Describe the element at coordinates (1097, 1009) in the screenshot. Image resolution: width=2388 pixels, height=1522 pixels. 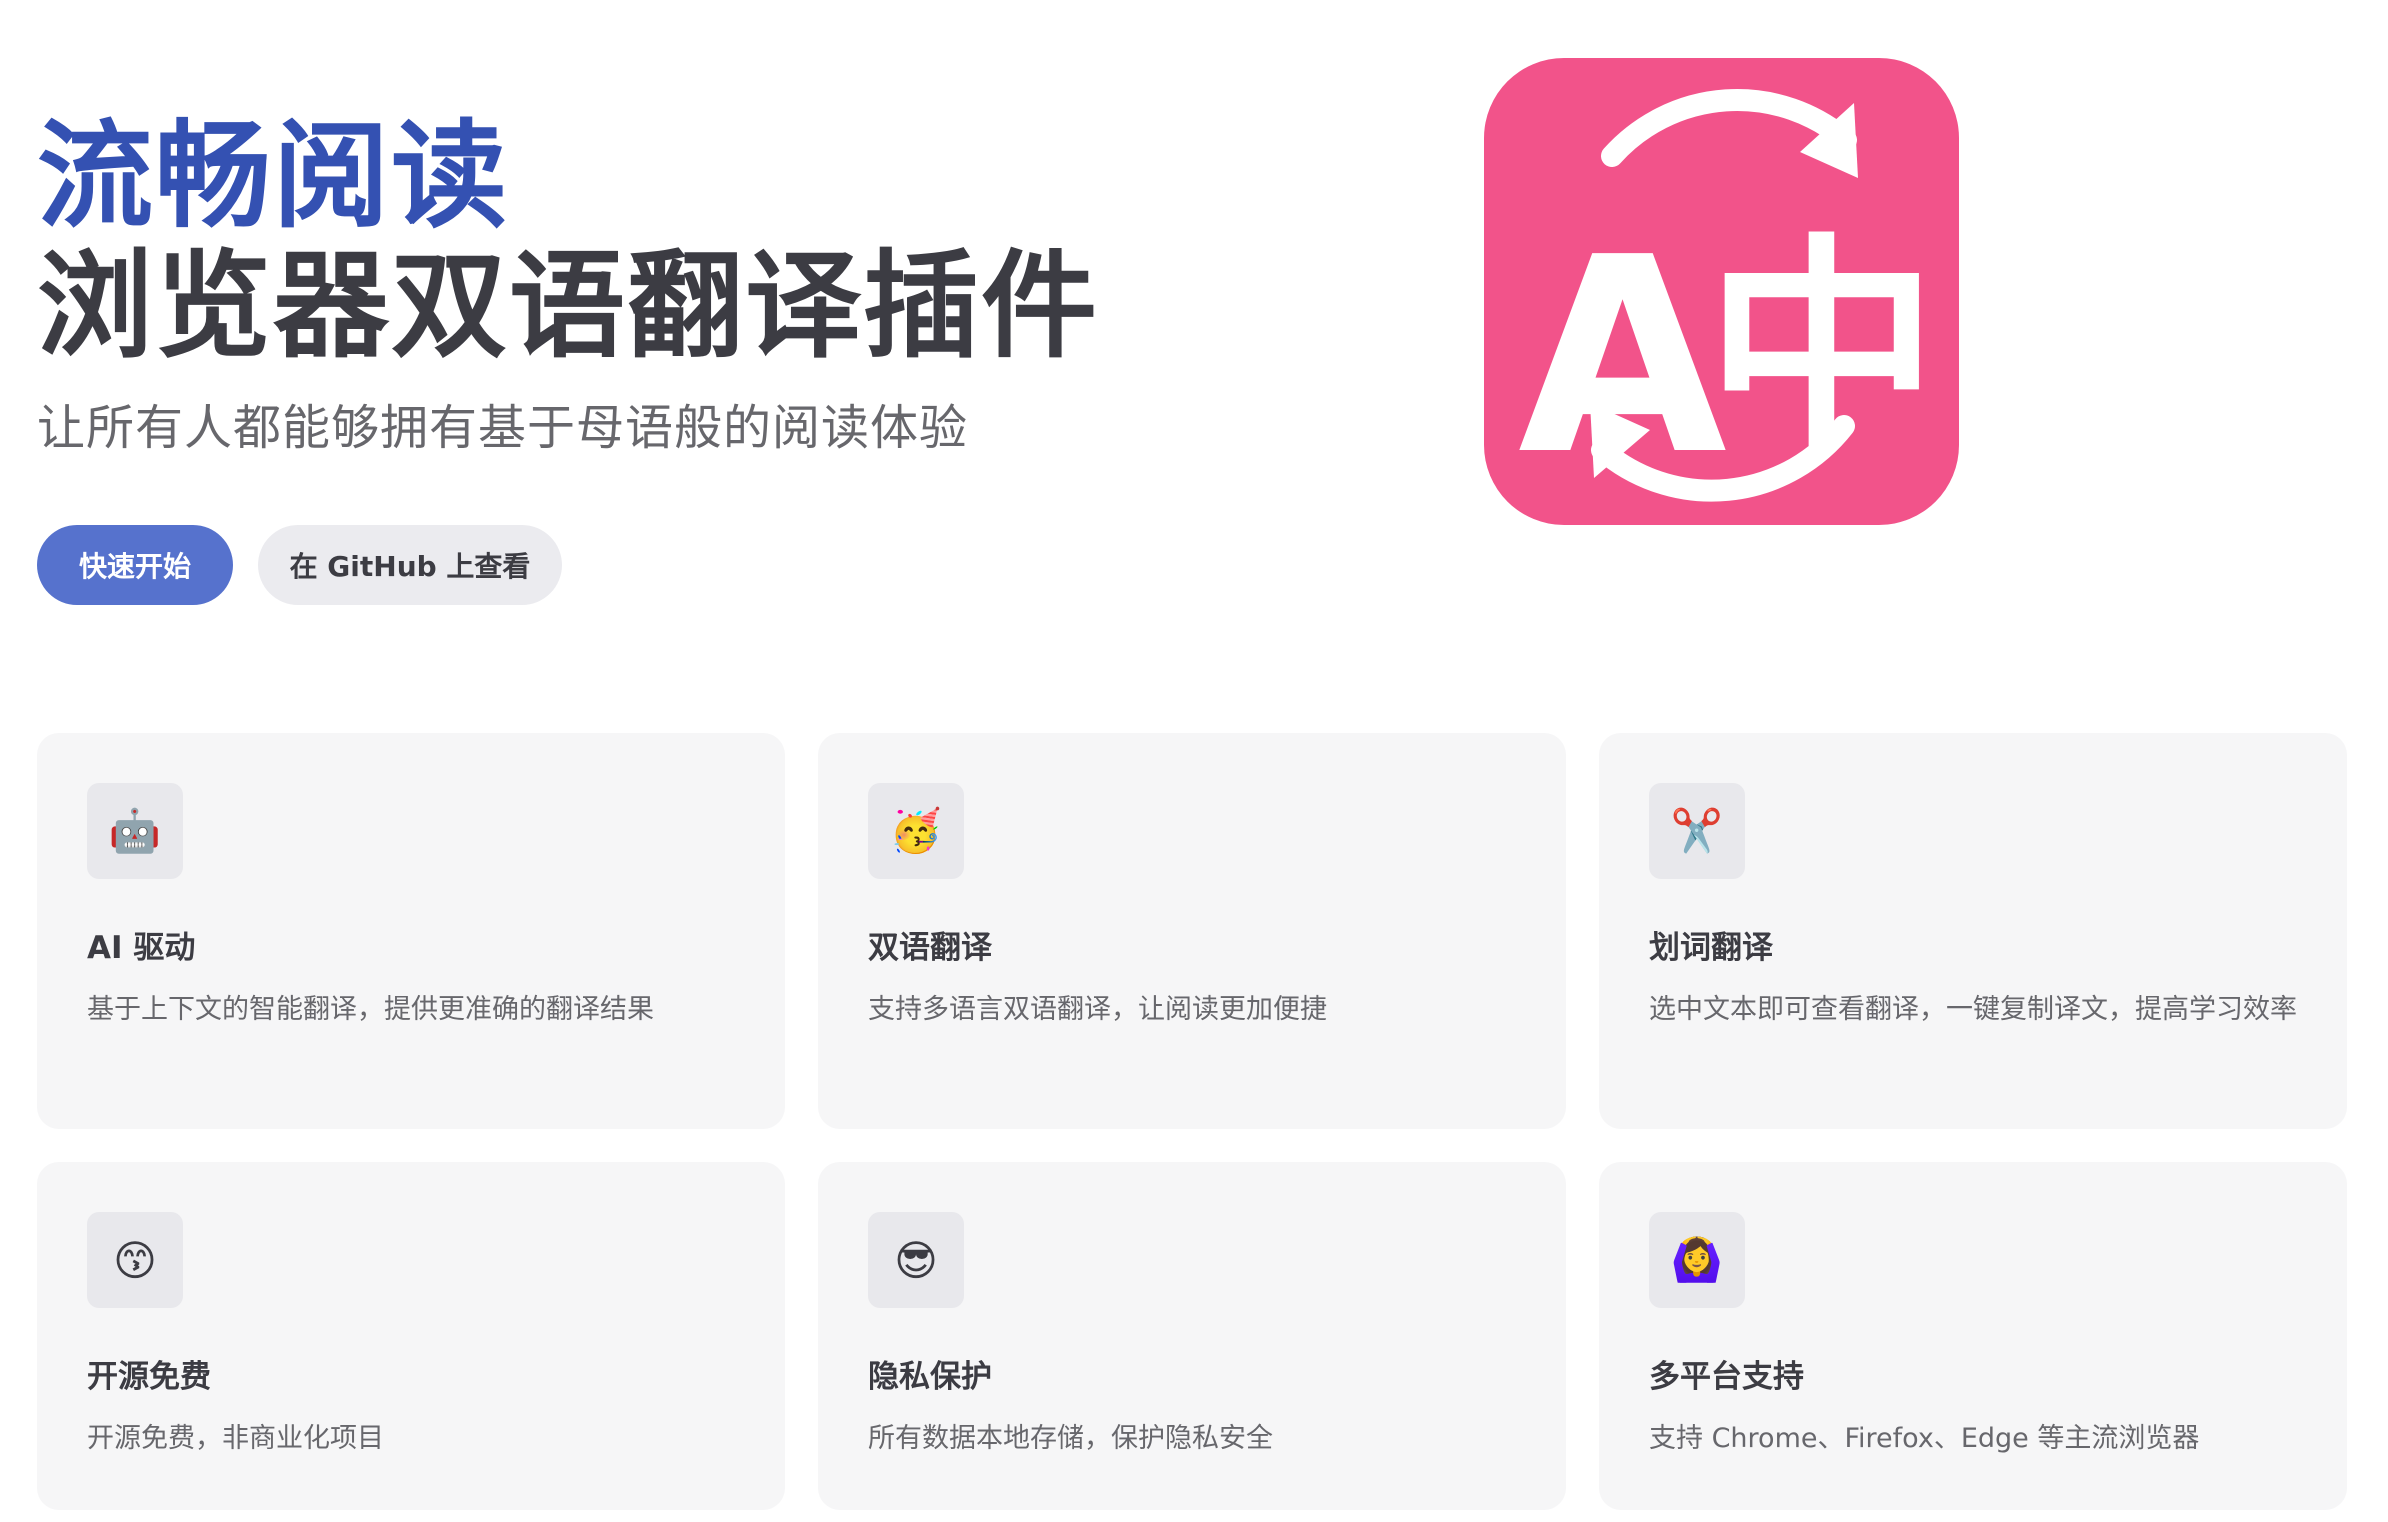
I see `feature-desc: 支持多语言双语翻译，让阅读更加便捷` at that location.